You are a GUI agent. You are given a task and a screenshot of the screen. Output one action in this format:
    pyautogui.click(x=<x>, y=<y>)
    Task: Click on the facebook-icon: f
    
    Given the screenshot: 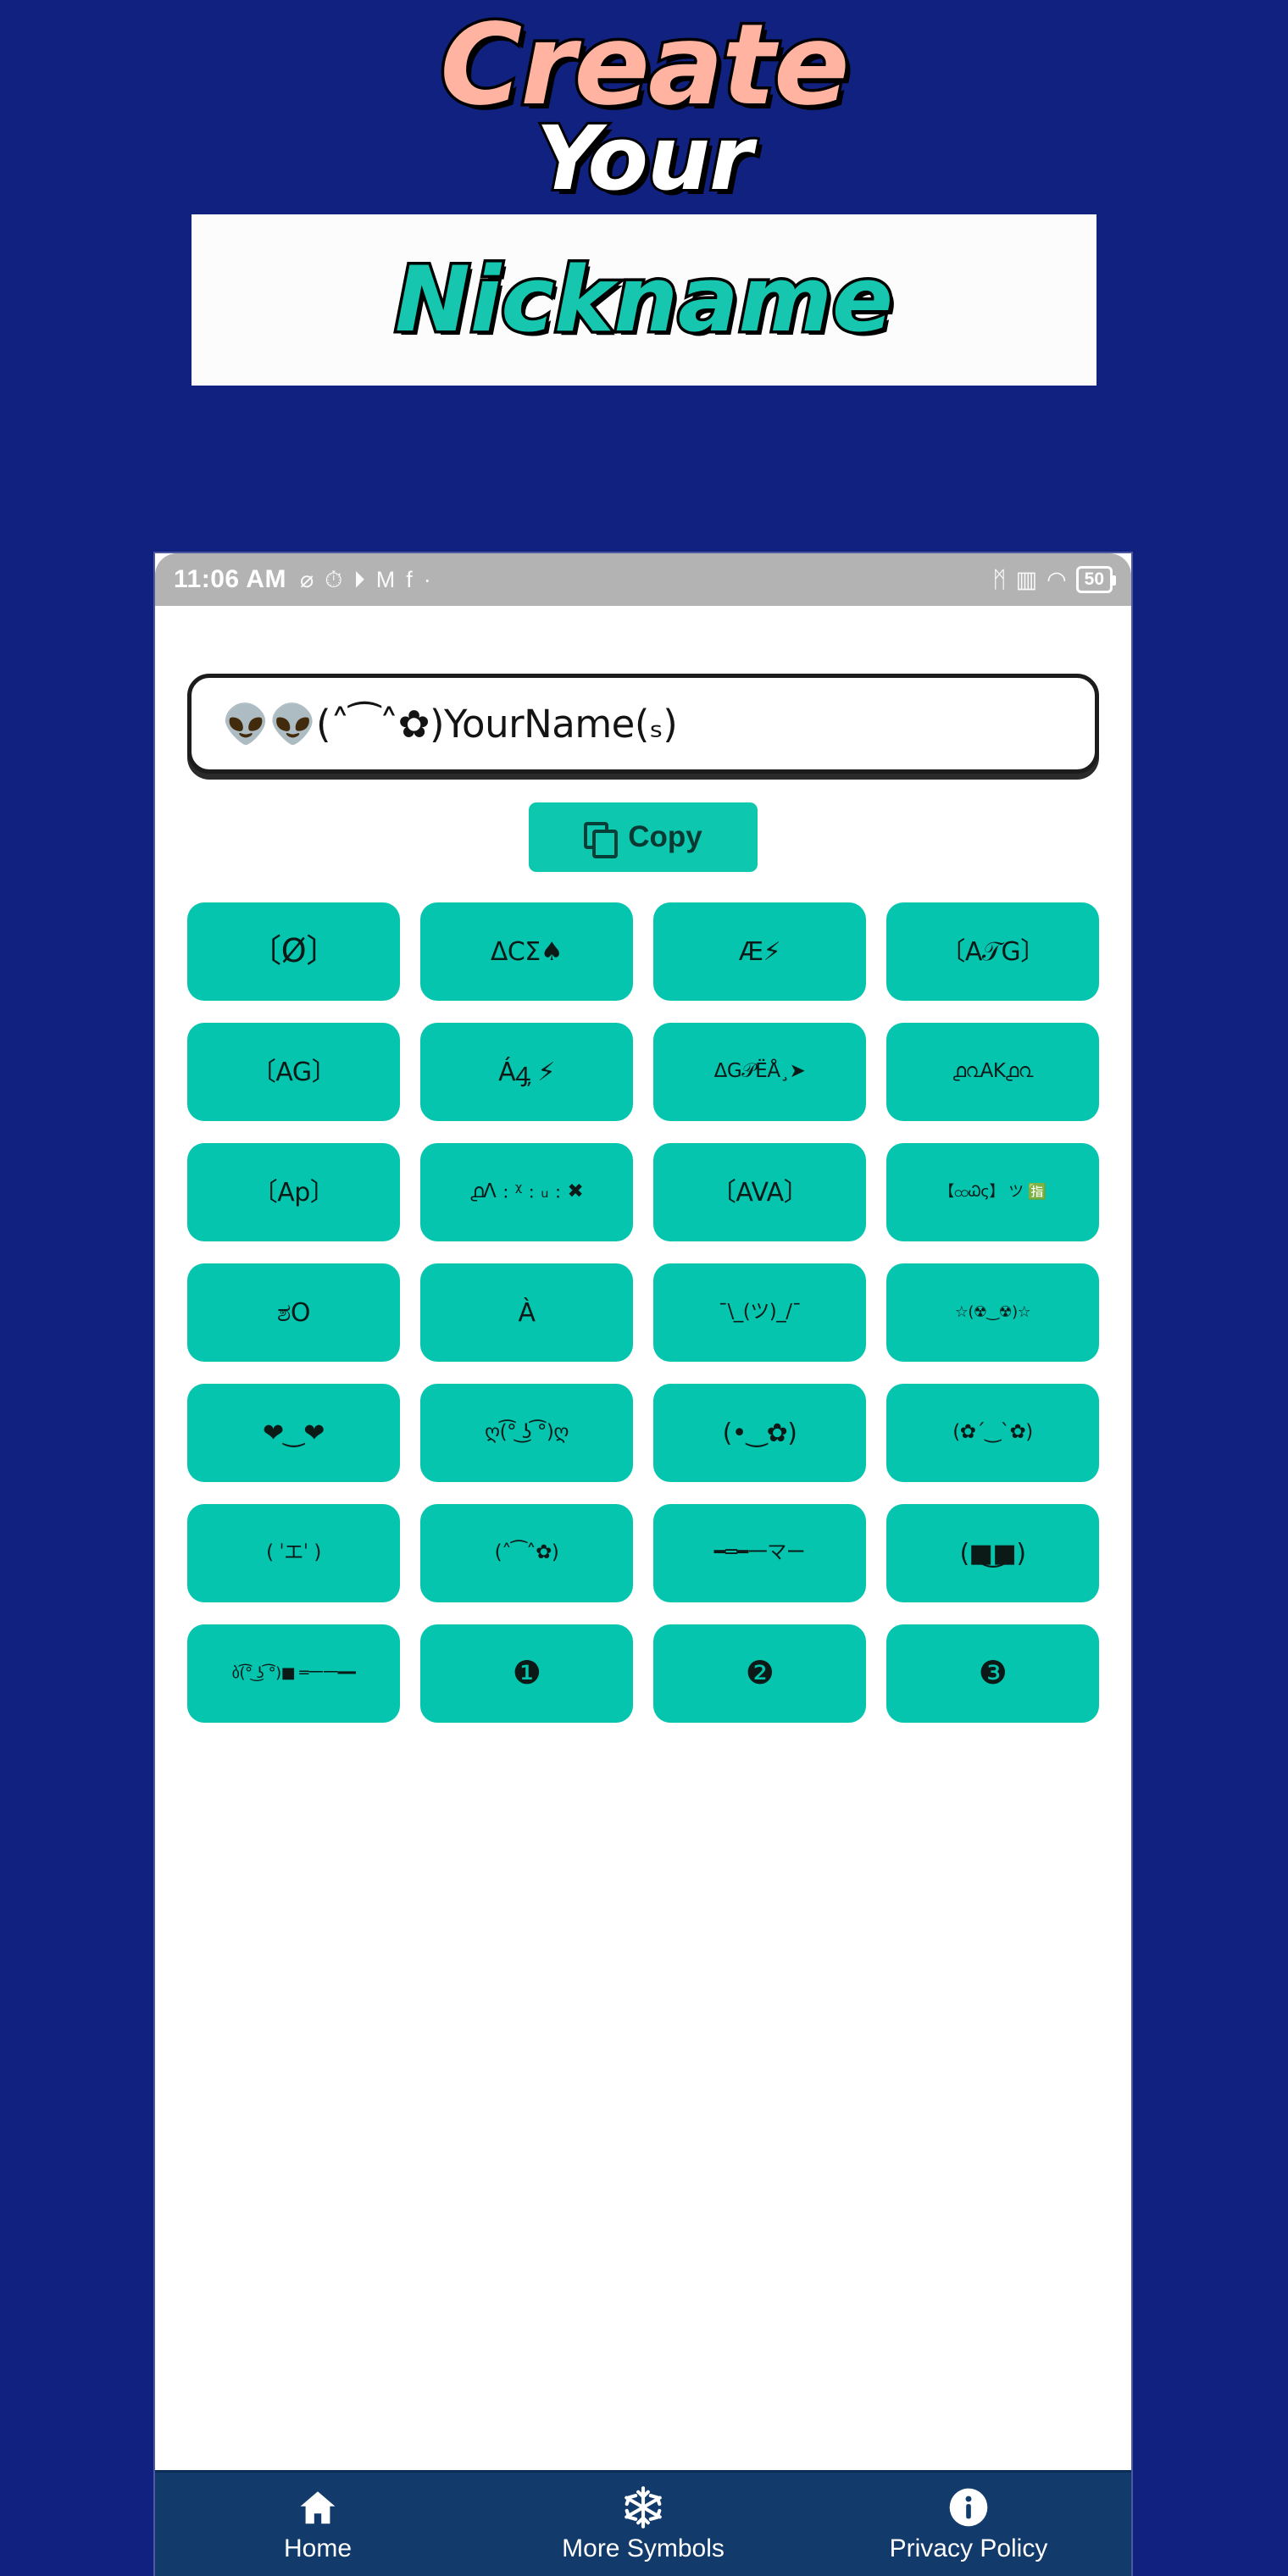 What is the action you would take?
    pyautogui.click(x=409, y=579)
    